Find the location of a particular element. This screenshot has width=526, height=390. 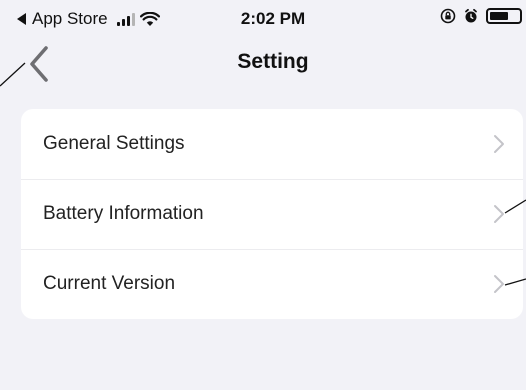

battery-level is located at coordinates (499, 16).